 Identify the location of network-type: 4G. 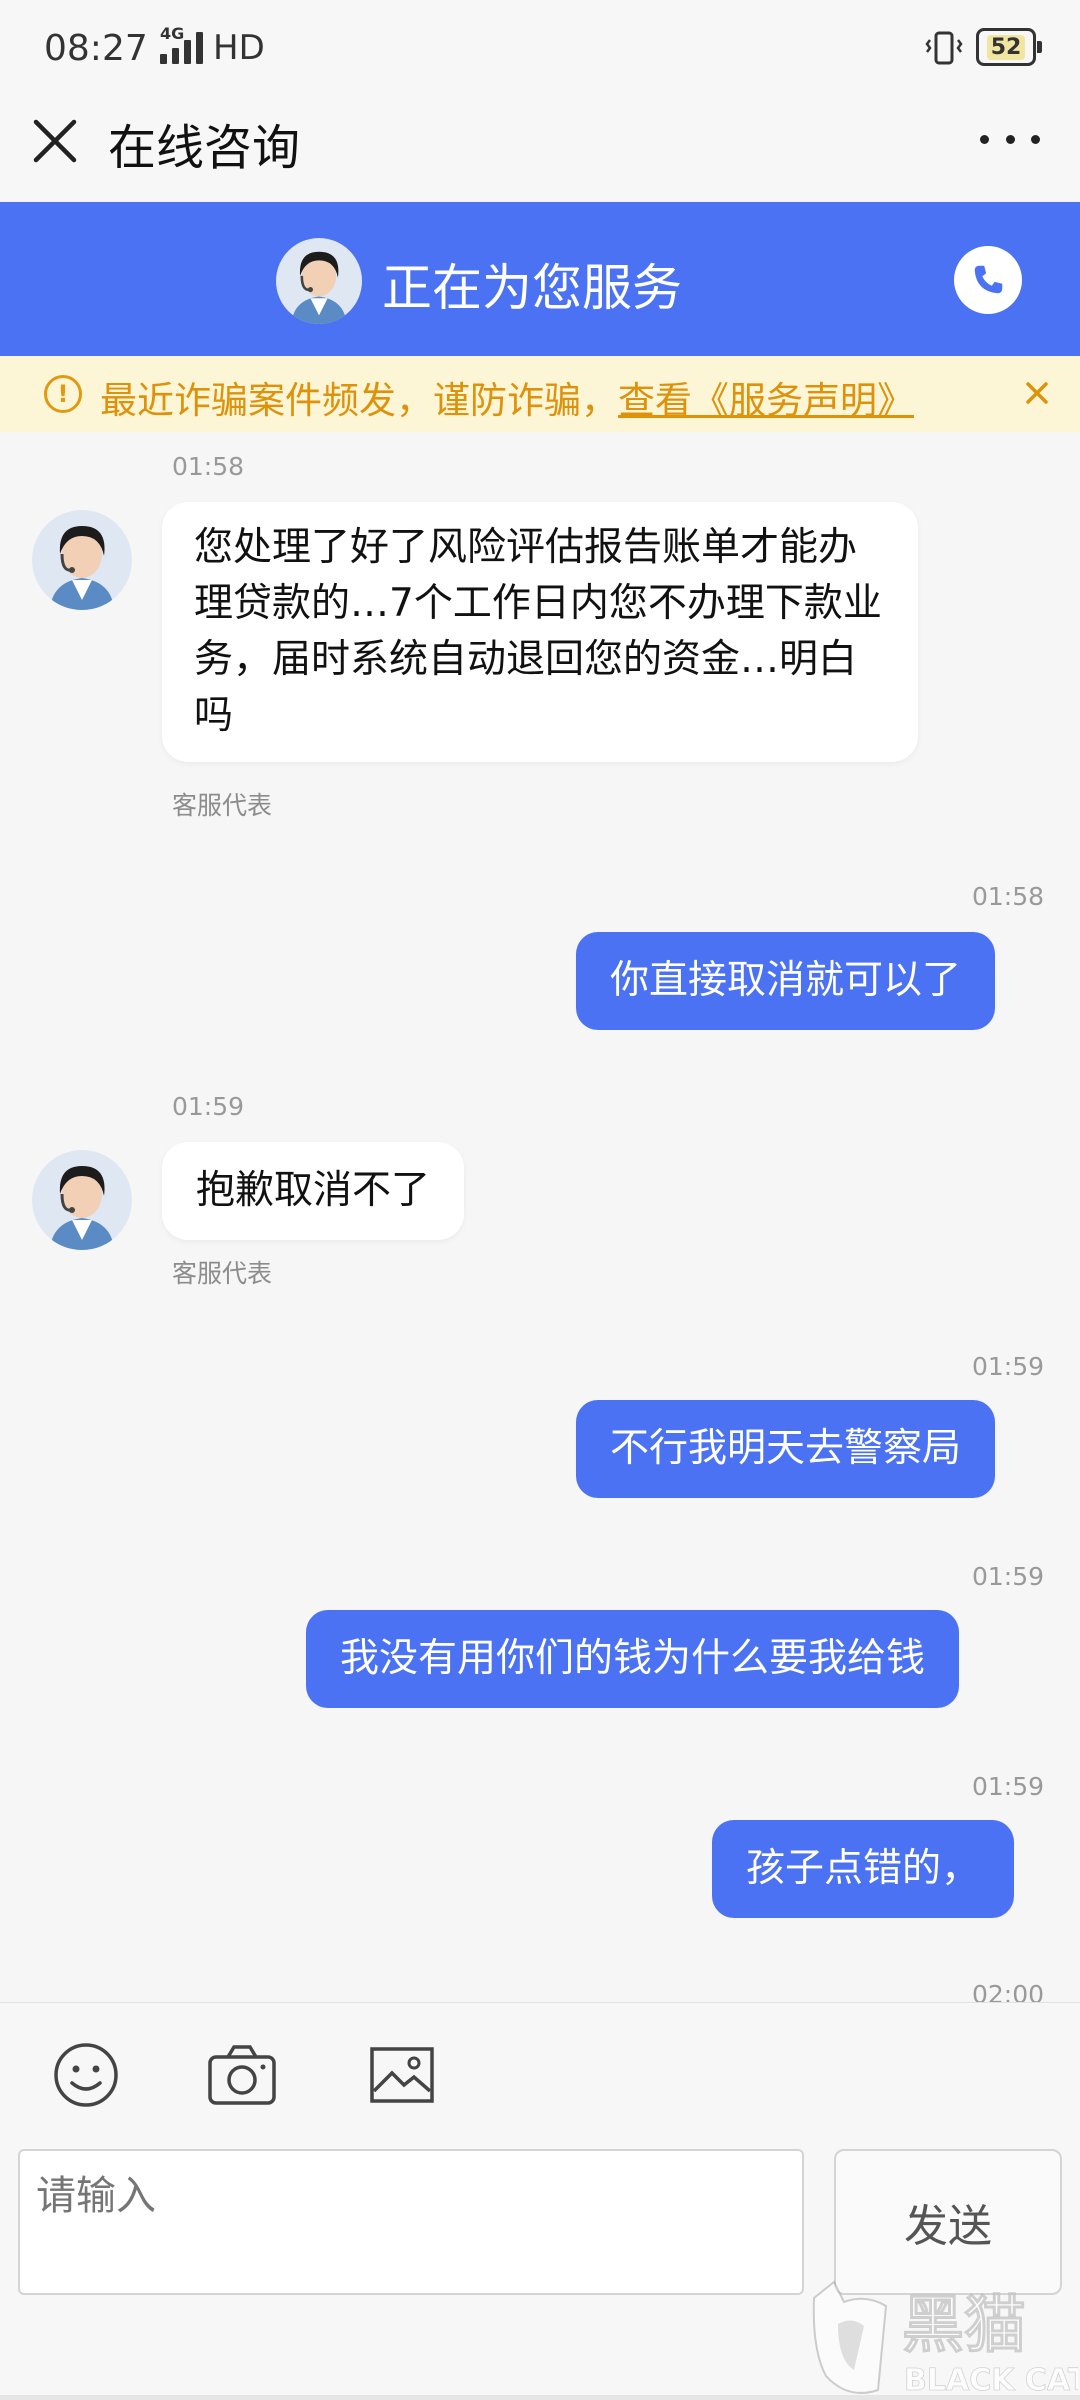
(172, 33).